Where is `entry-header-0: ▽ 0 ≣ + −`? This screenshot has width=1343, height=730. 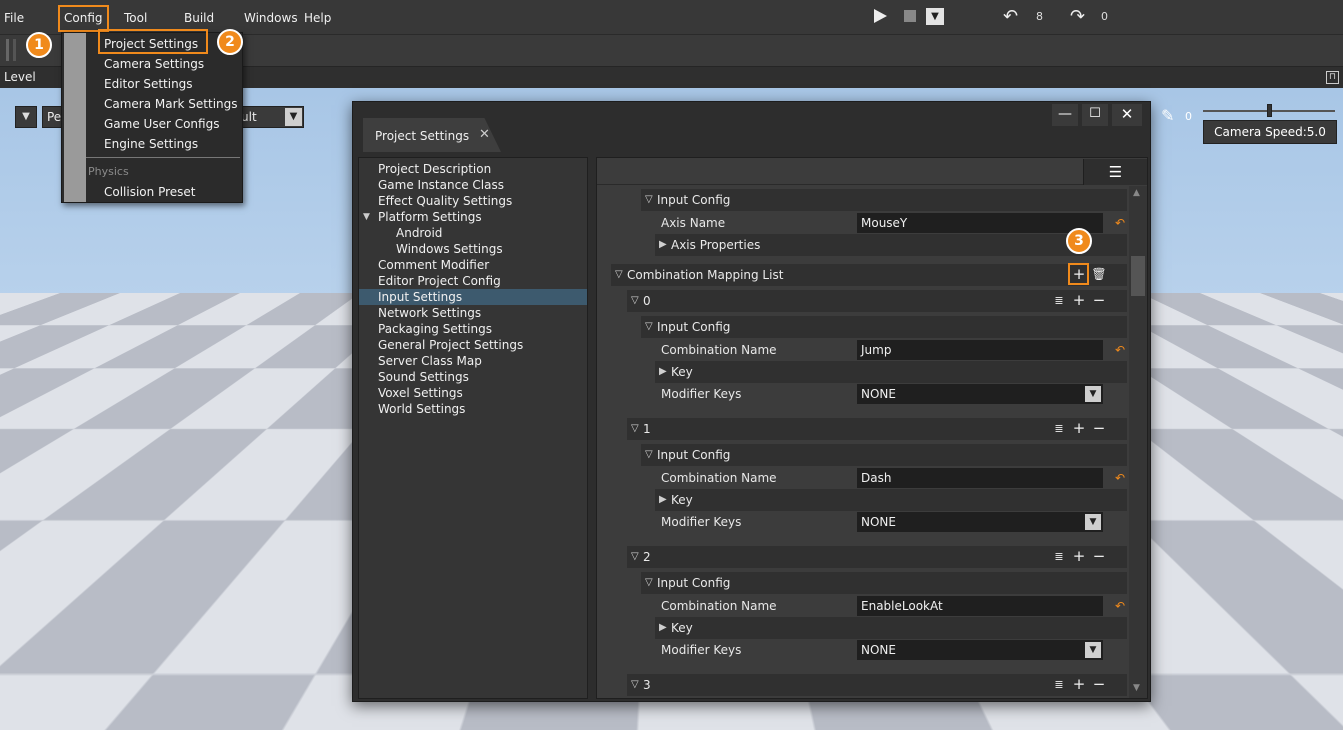
entry-header-0: ▽ 0 ≣ + − is located at coordinates (877, 301).